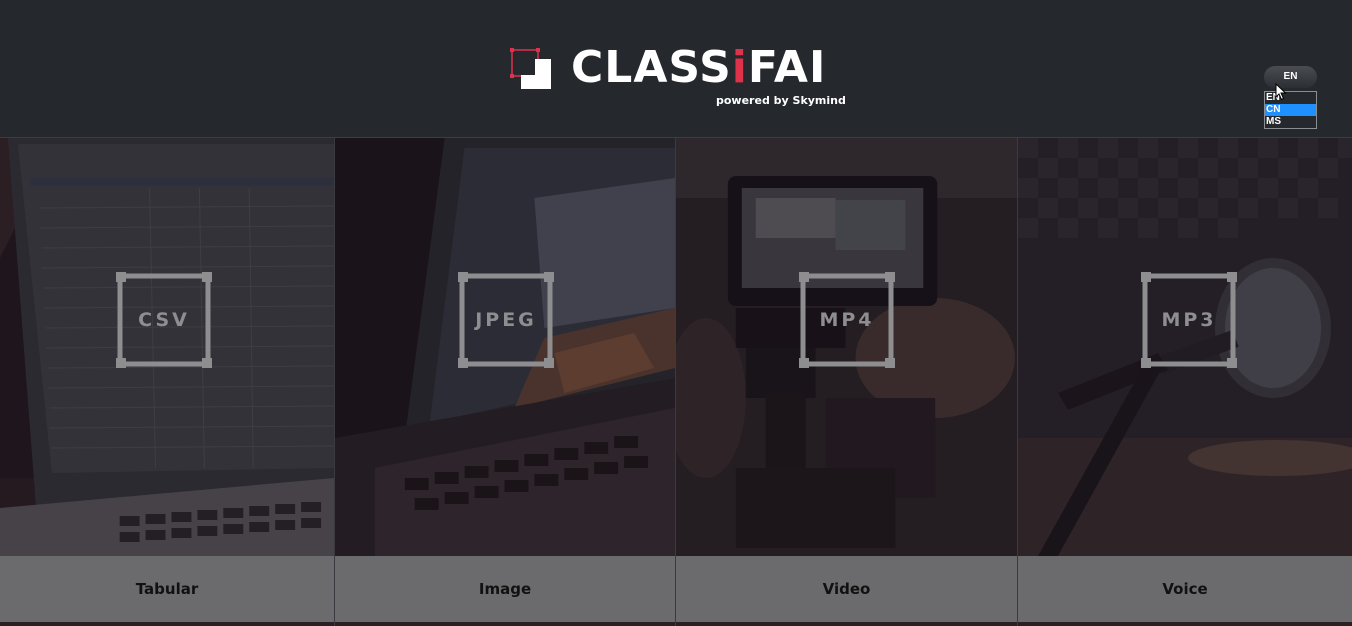 Image resolution: width=1352 pixels, height=626 pixels. I want to click on brand-name: CLASSiFAI, so click(698, 68).